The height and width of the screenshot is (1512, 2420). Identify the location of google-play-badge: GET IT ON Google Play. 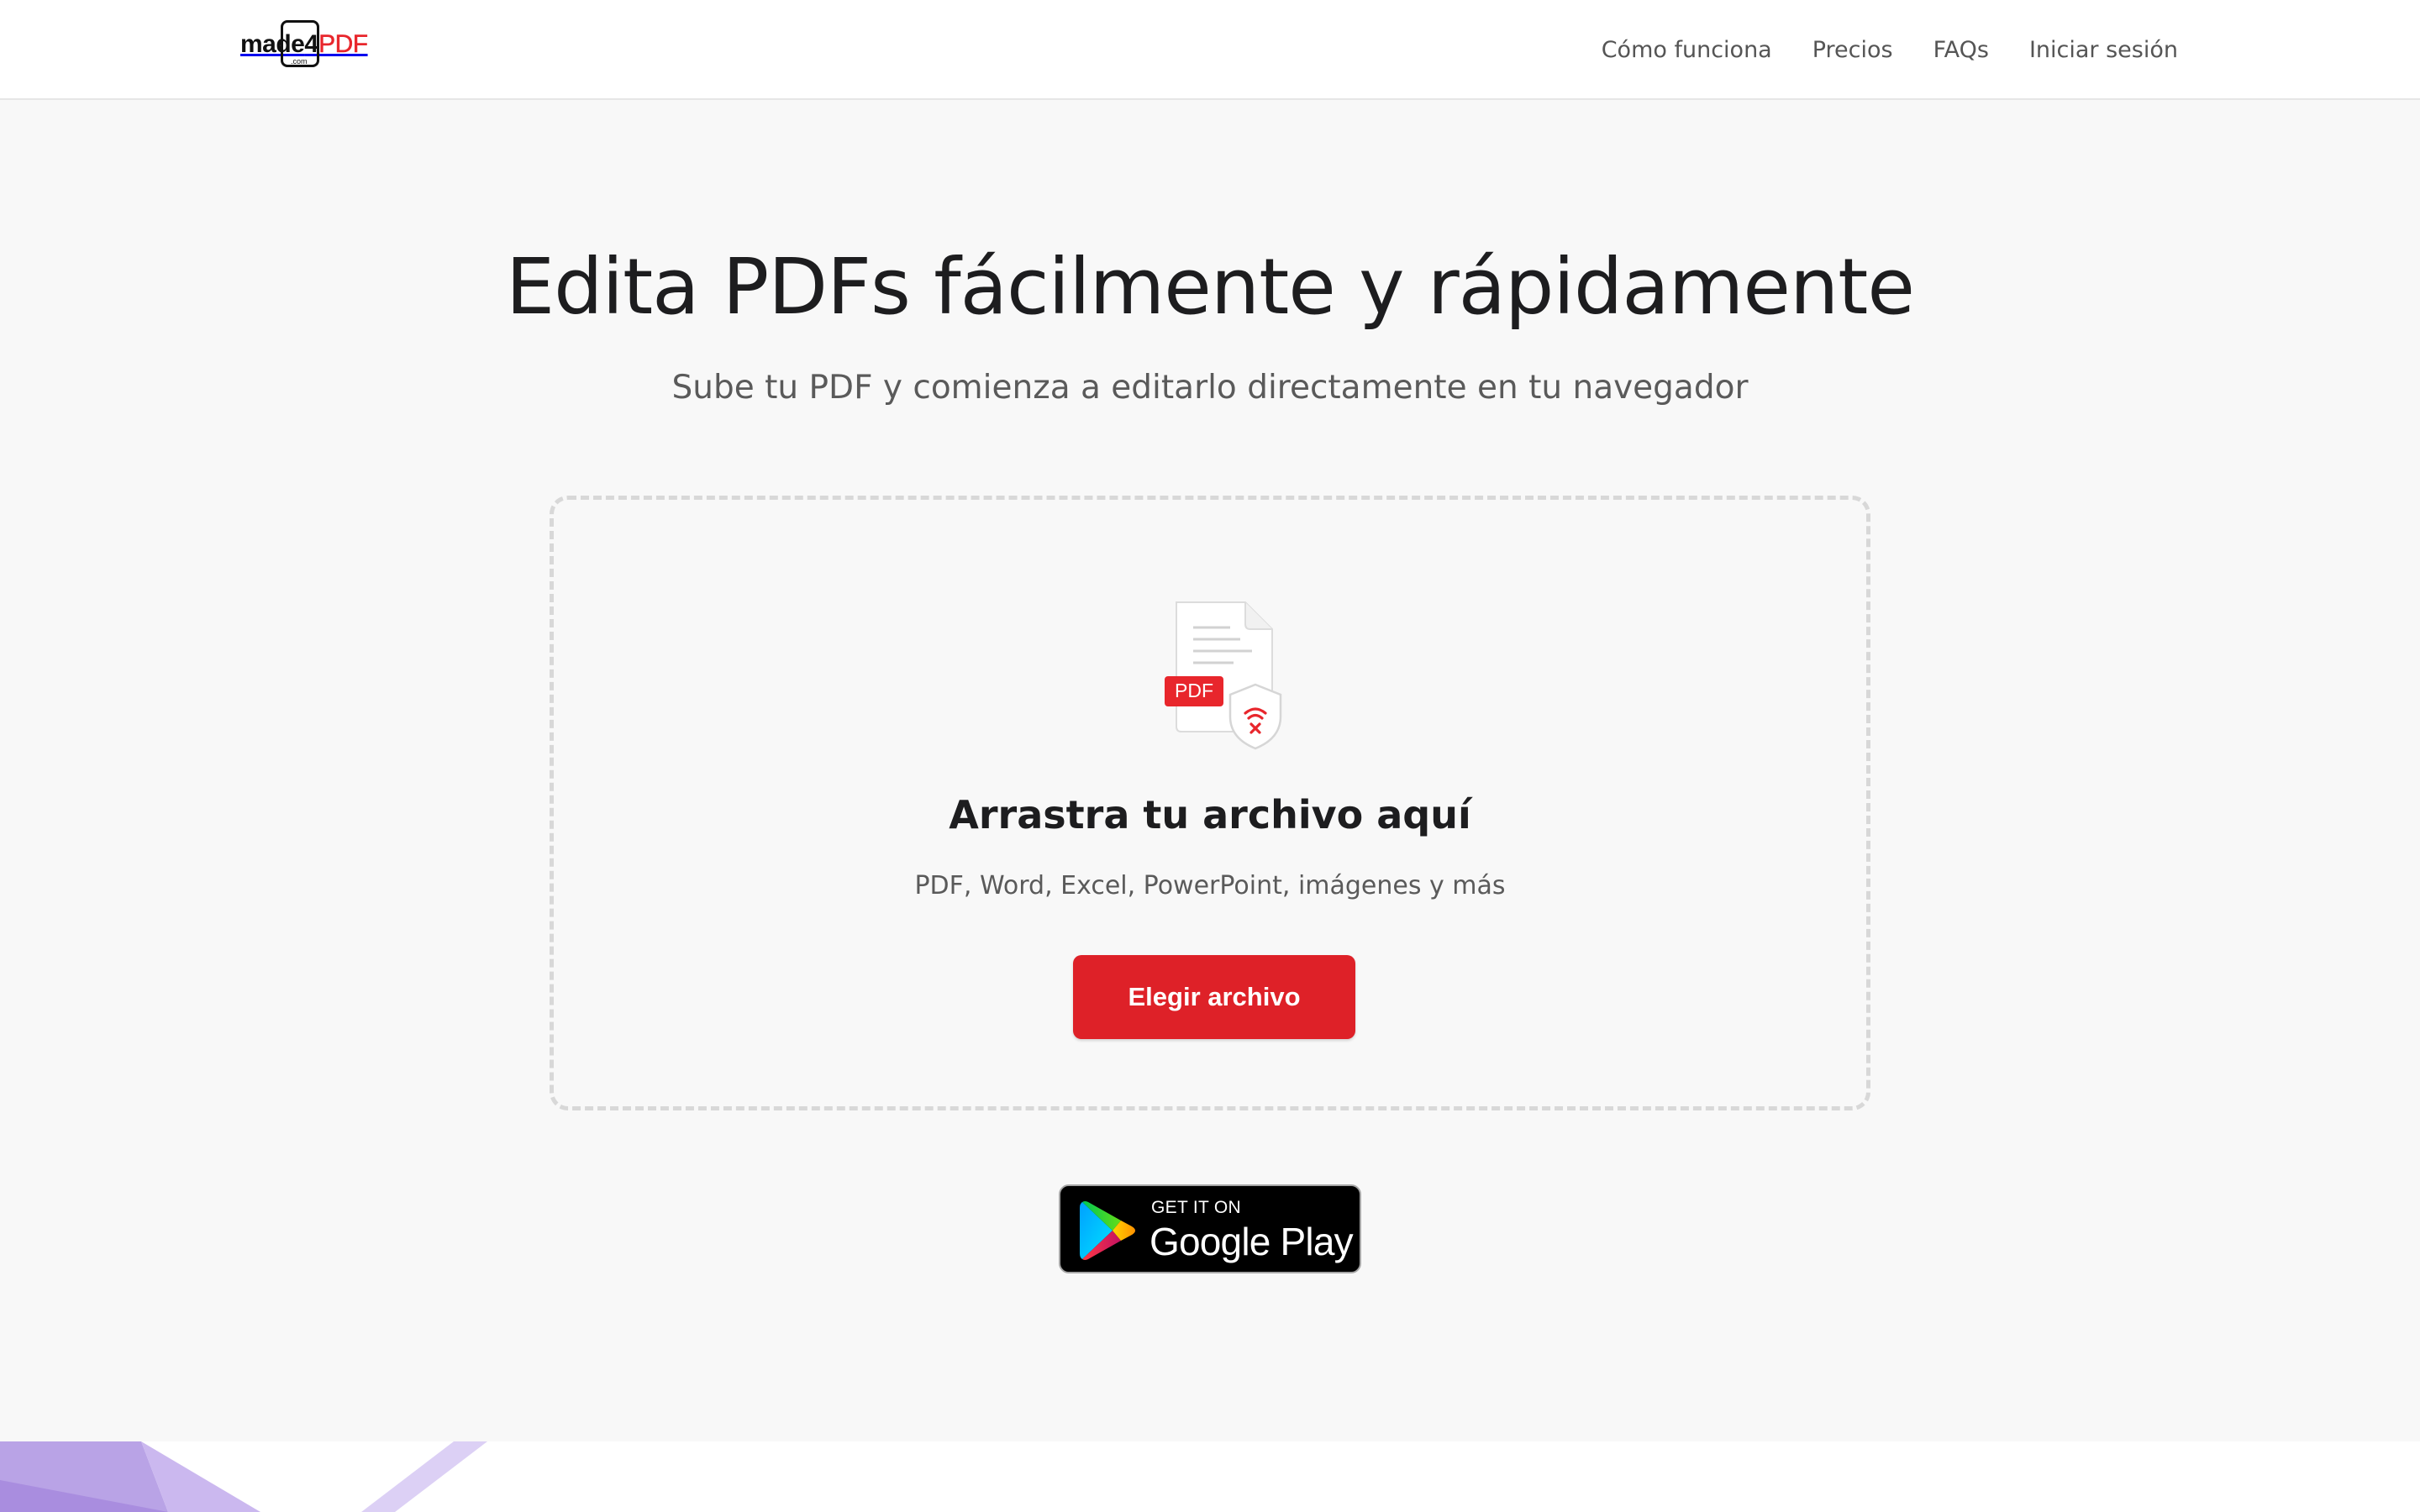
(1210, 1228).